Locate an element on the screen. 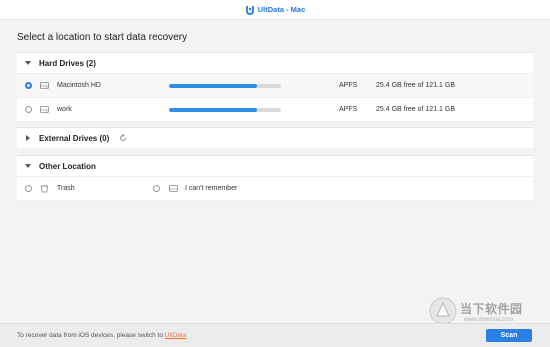  triangle-right-icon is located at coordinates (28, 138).